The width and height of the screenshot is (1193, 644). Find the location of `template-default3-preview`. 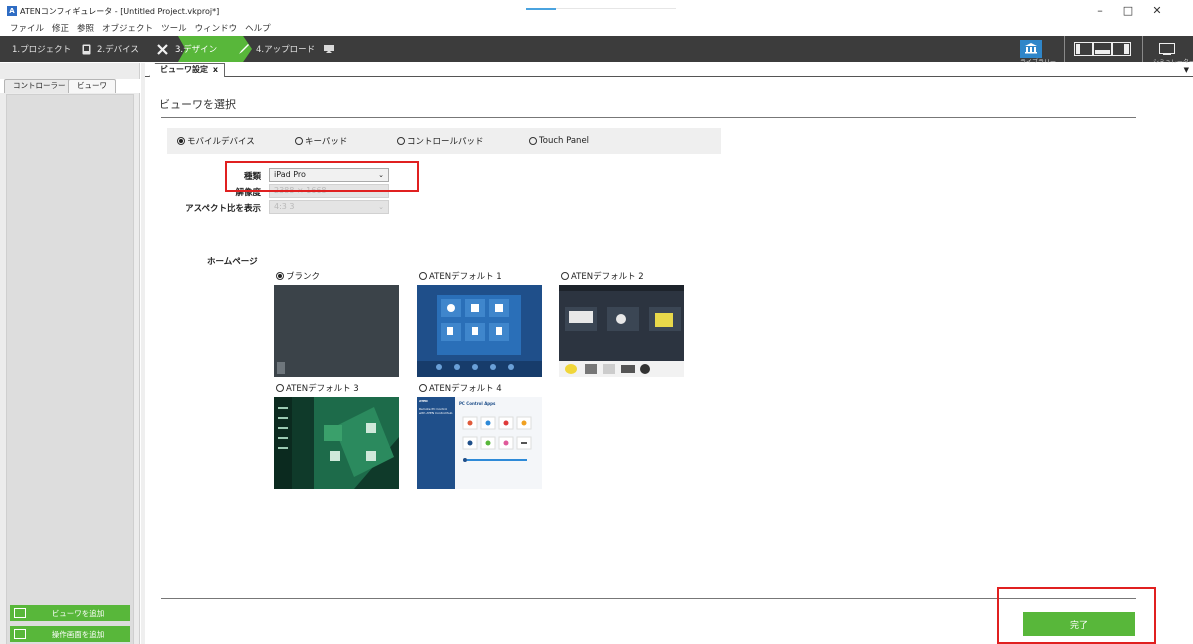

template-default3-preview is located at coordinates (336, 443).